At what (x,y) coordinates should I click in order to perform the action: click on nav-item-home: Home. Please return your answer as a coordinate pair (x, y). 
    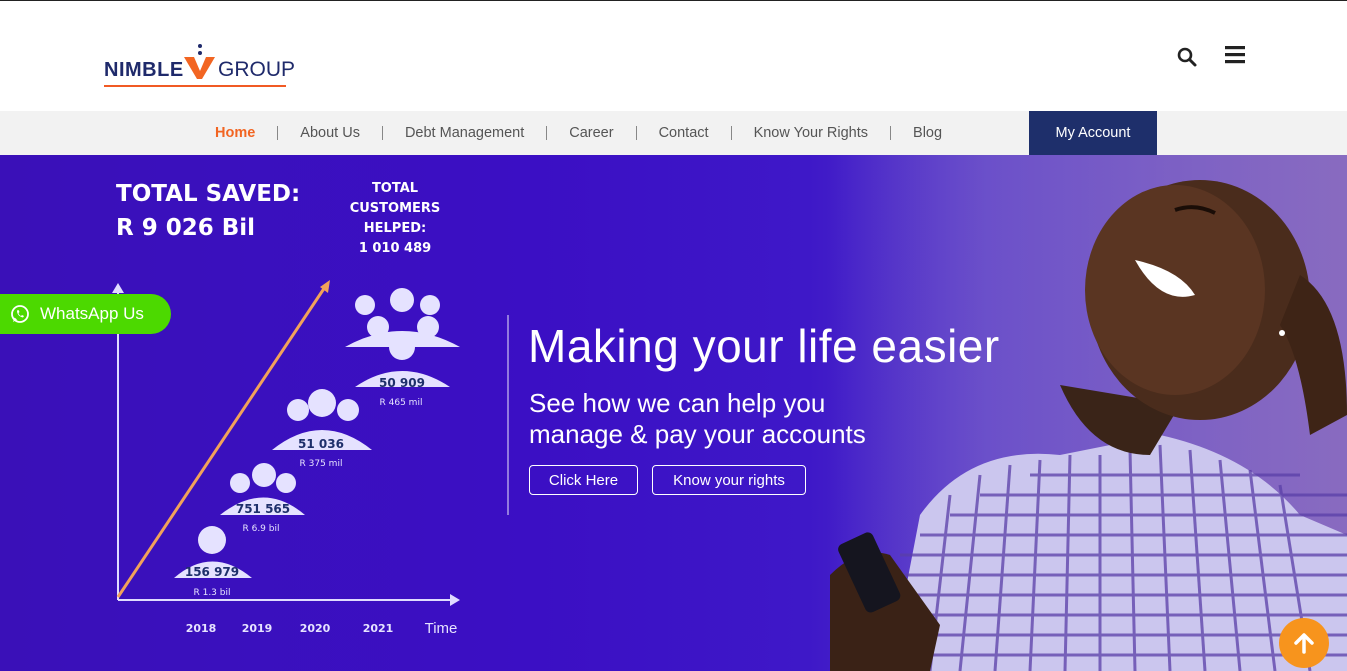
    Looking at the image, I should click on (235, 133).